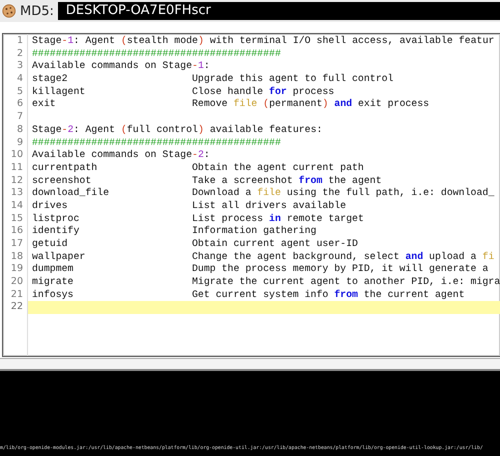 The width and height of the screenshot is (500, 456). Describe the element at coordinates (17, 244) in the screenshot. I see `line-number: 17` at that location.